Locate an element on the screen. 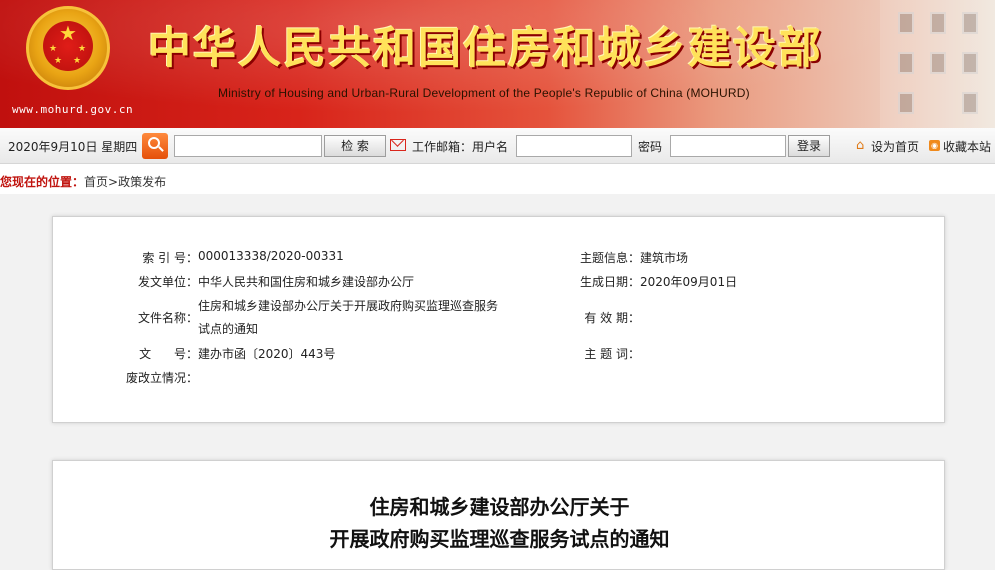 This screenshot has height=570, width=995. breadcrumb-label: 您现在的位置： is located at coordinates (42, 182).